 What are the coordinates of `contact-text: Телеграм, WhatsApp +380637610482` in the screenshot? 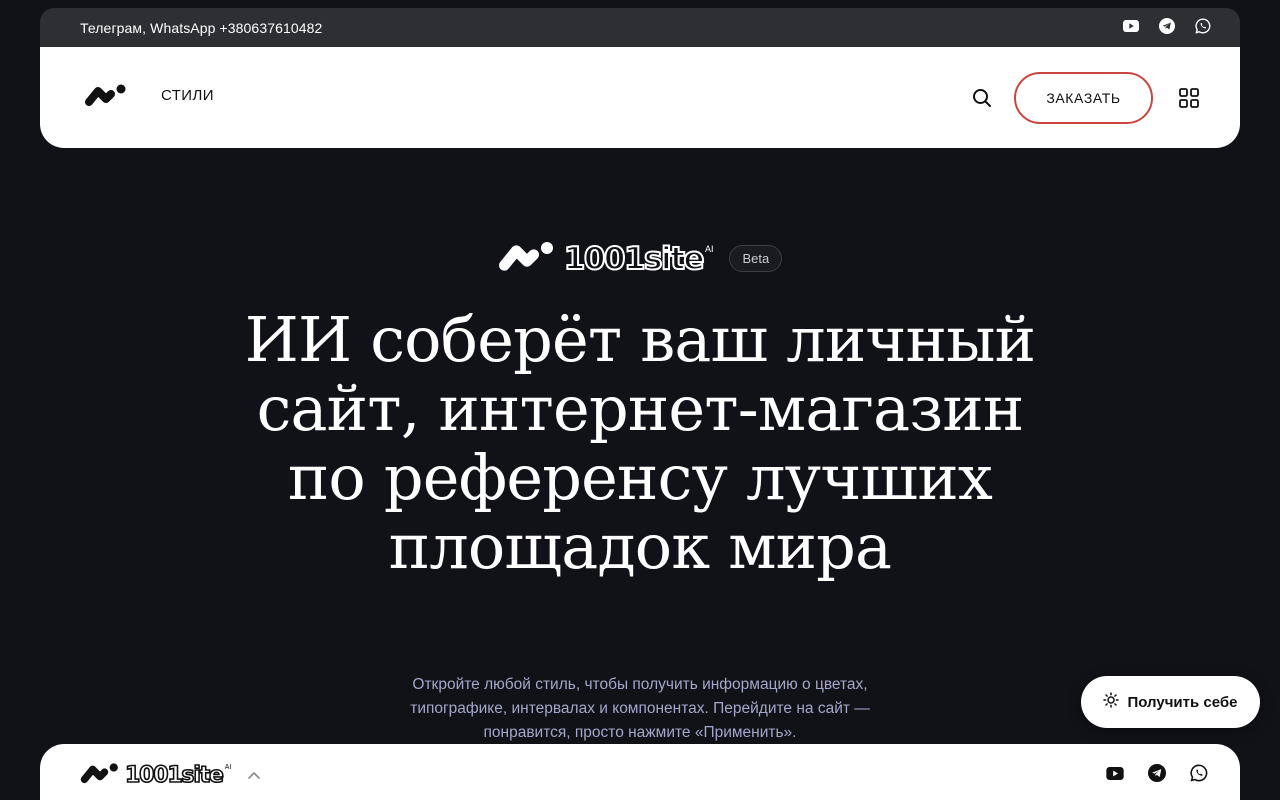 It's located at (201, 27).